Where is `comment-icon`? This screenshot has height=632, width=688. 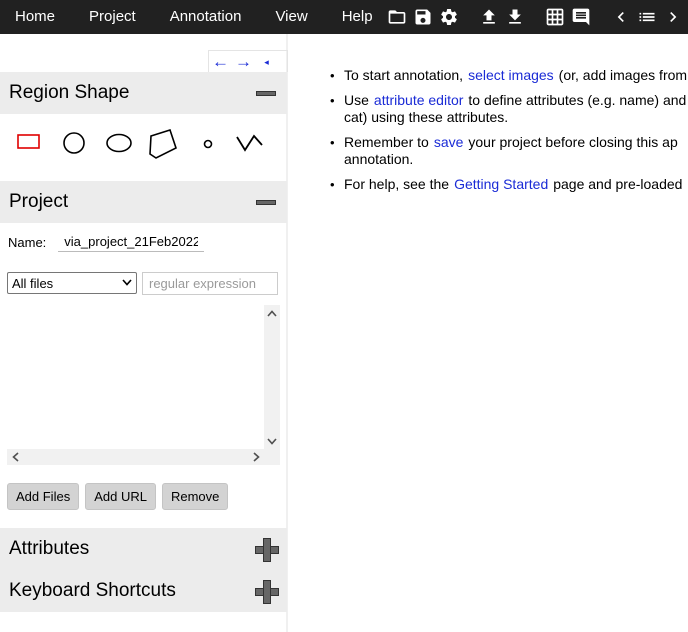
comment-icon is located at coordinates (581, 17).